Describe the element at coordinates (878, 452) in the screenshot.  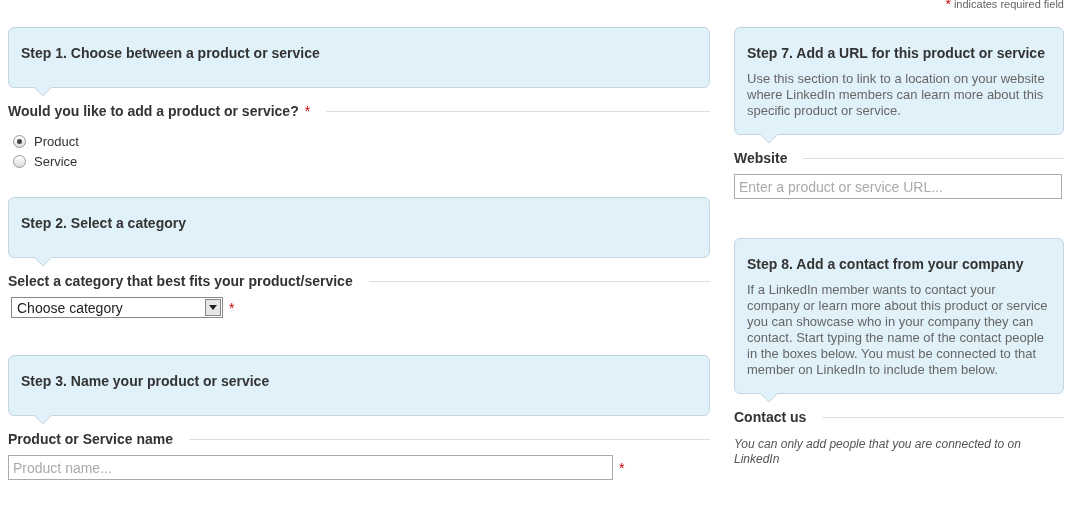
I see `helper-note: You can only add people that you are connected to on LinkedIn` at that location.